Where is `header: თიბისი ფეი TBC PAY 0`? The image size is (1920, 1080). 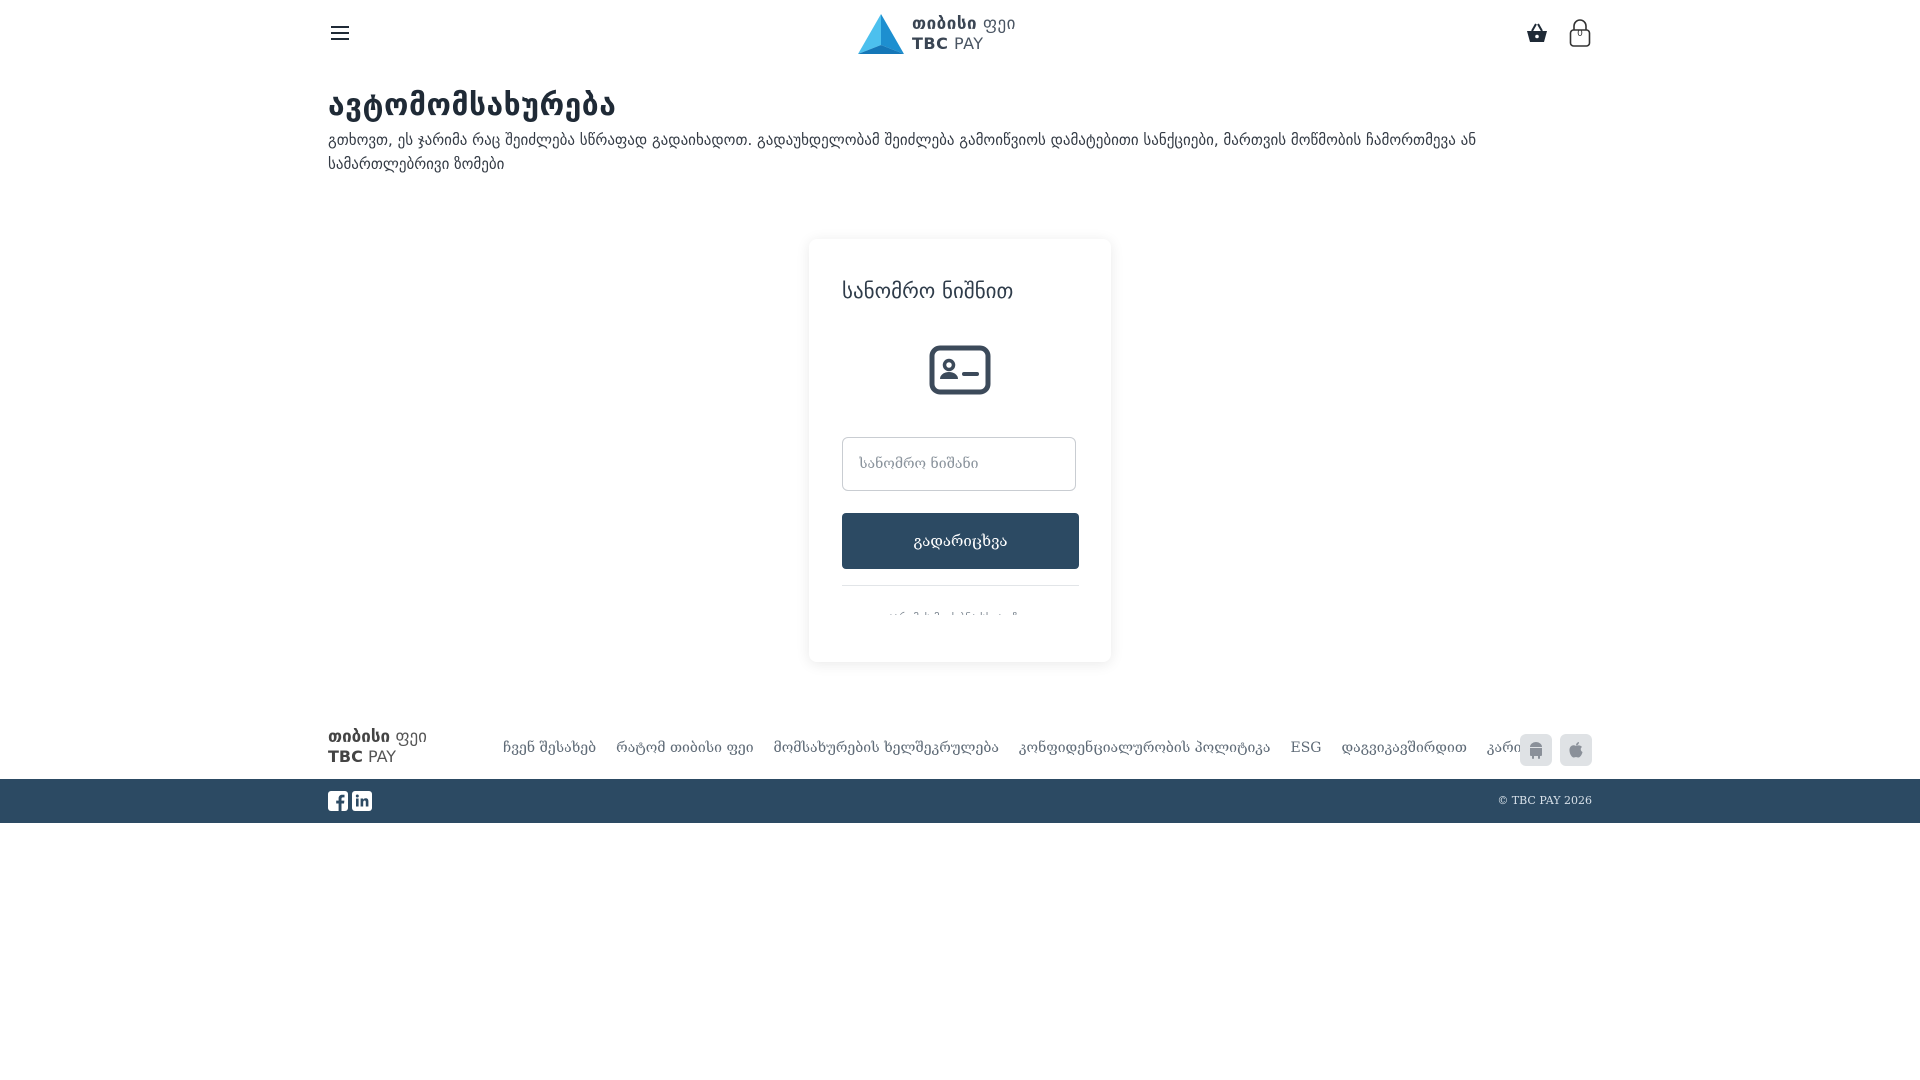
header: თიბისი ფეი TBC PAY 0 is located at coordinates (960, 33).